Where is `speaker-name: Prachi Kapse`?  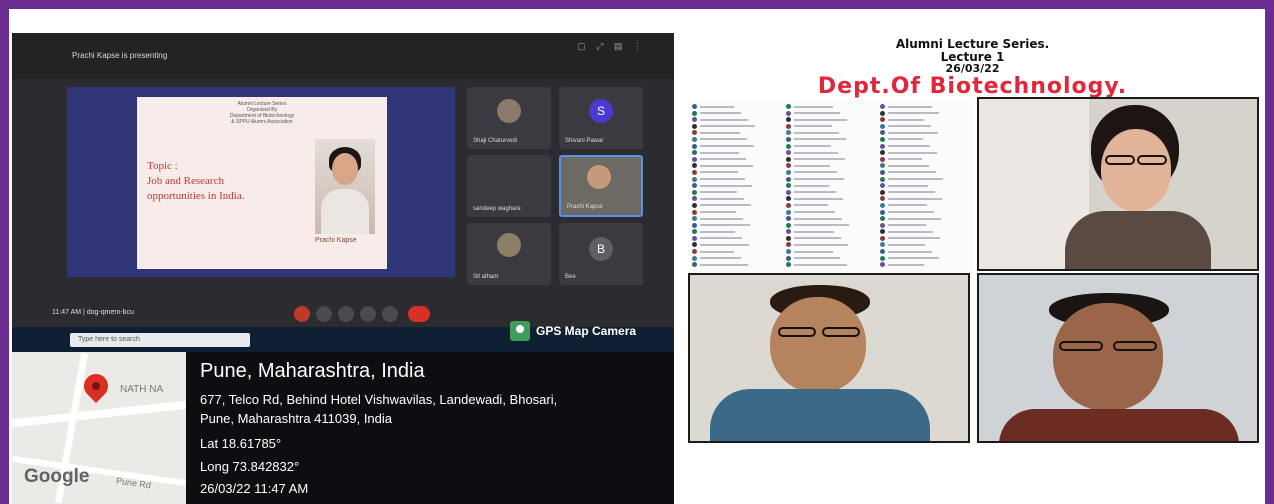 speaker-name: Prachi Kapse is located at coordinates (336, 240).